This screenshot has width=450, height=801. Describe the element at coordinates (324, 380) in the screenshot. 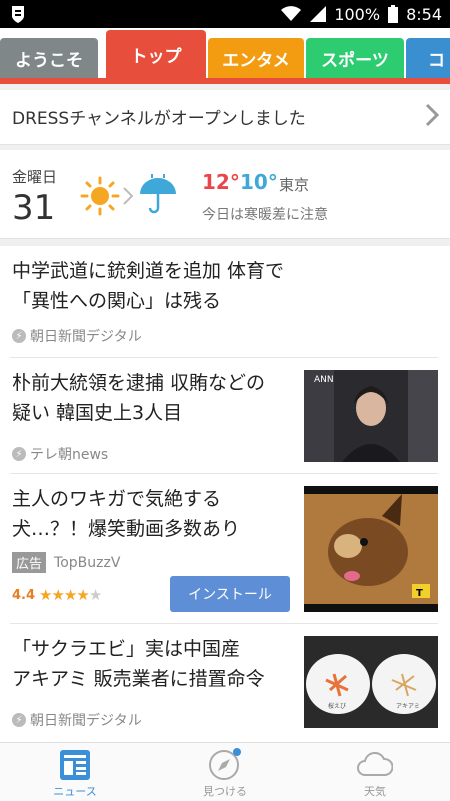

I see `thumb-logo: ANN` at that location.